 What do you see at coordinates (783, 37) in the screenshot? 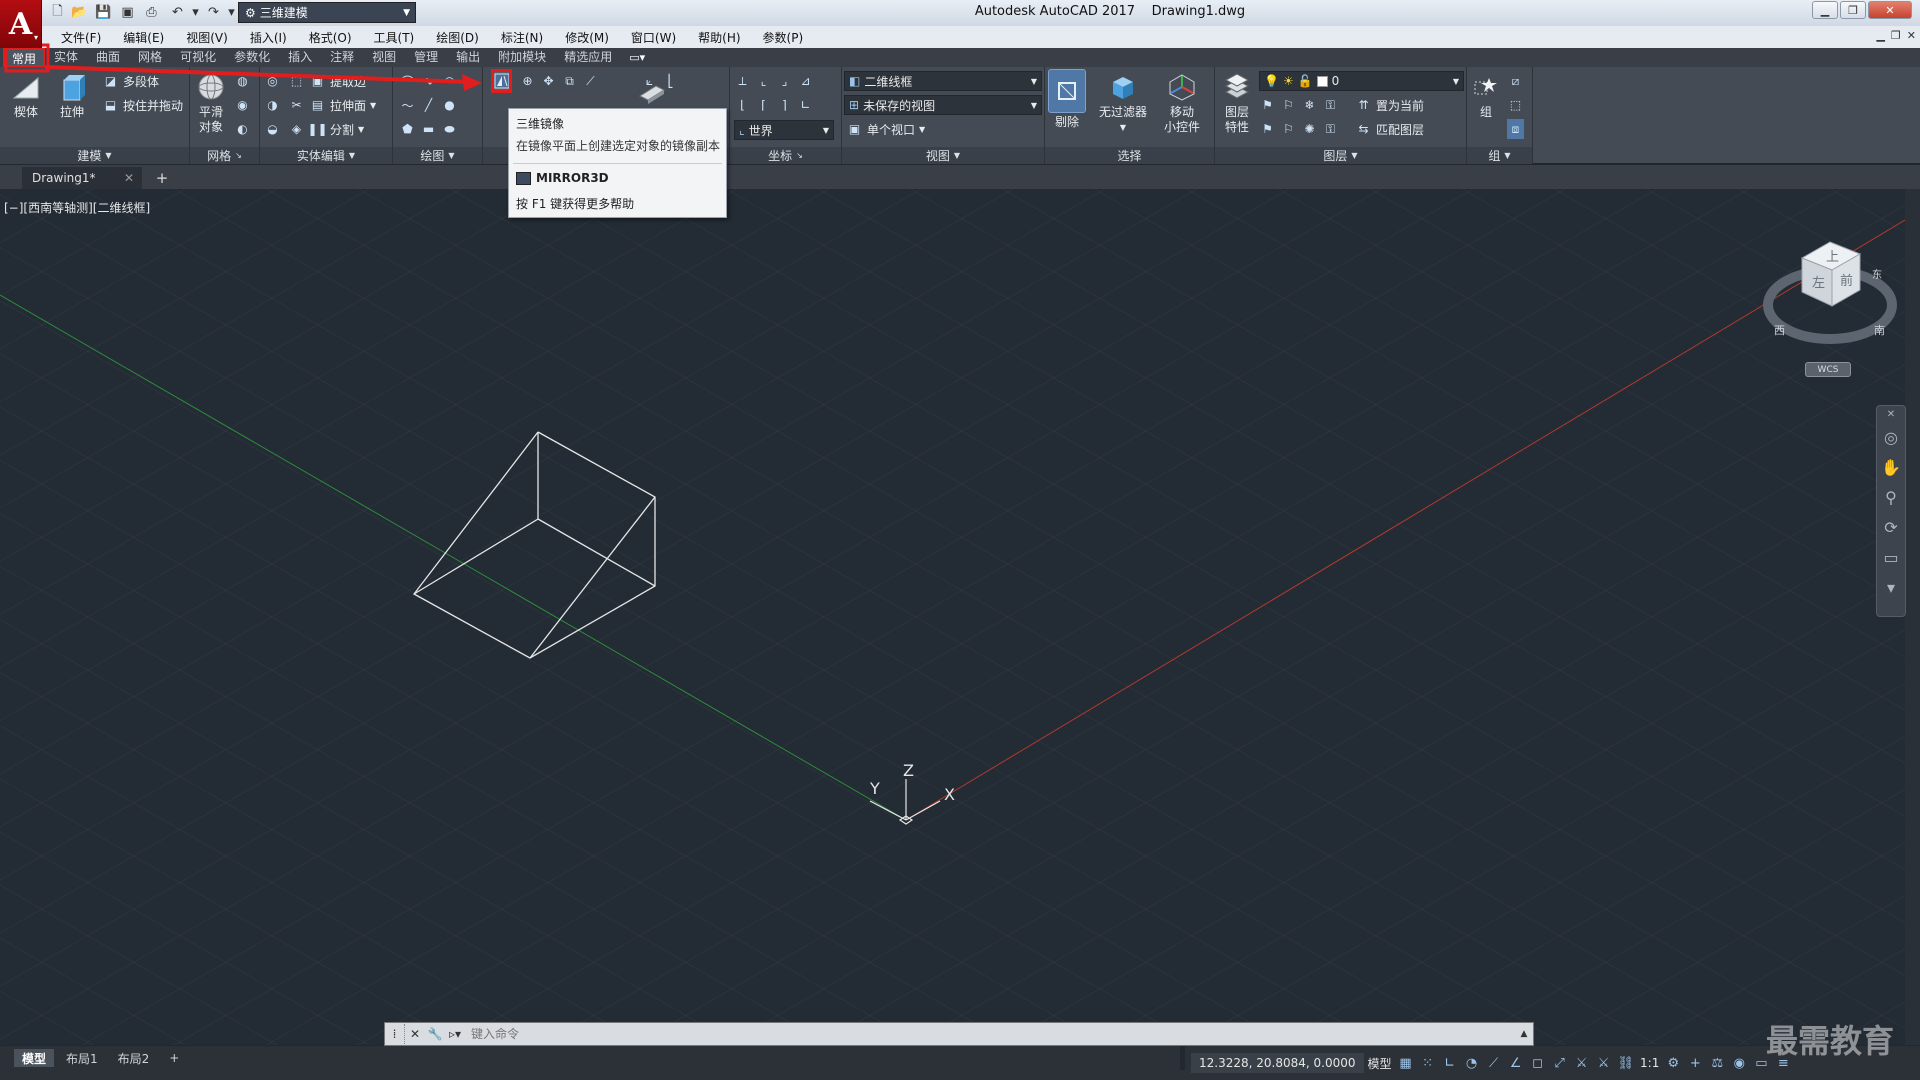
I see `menu-parametric: 参数(P)` at bounding box center [783, 37].